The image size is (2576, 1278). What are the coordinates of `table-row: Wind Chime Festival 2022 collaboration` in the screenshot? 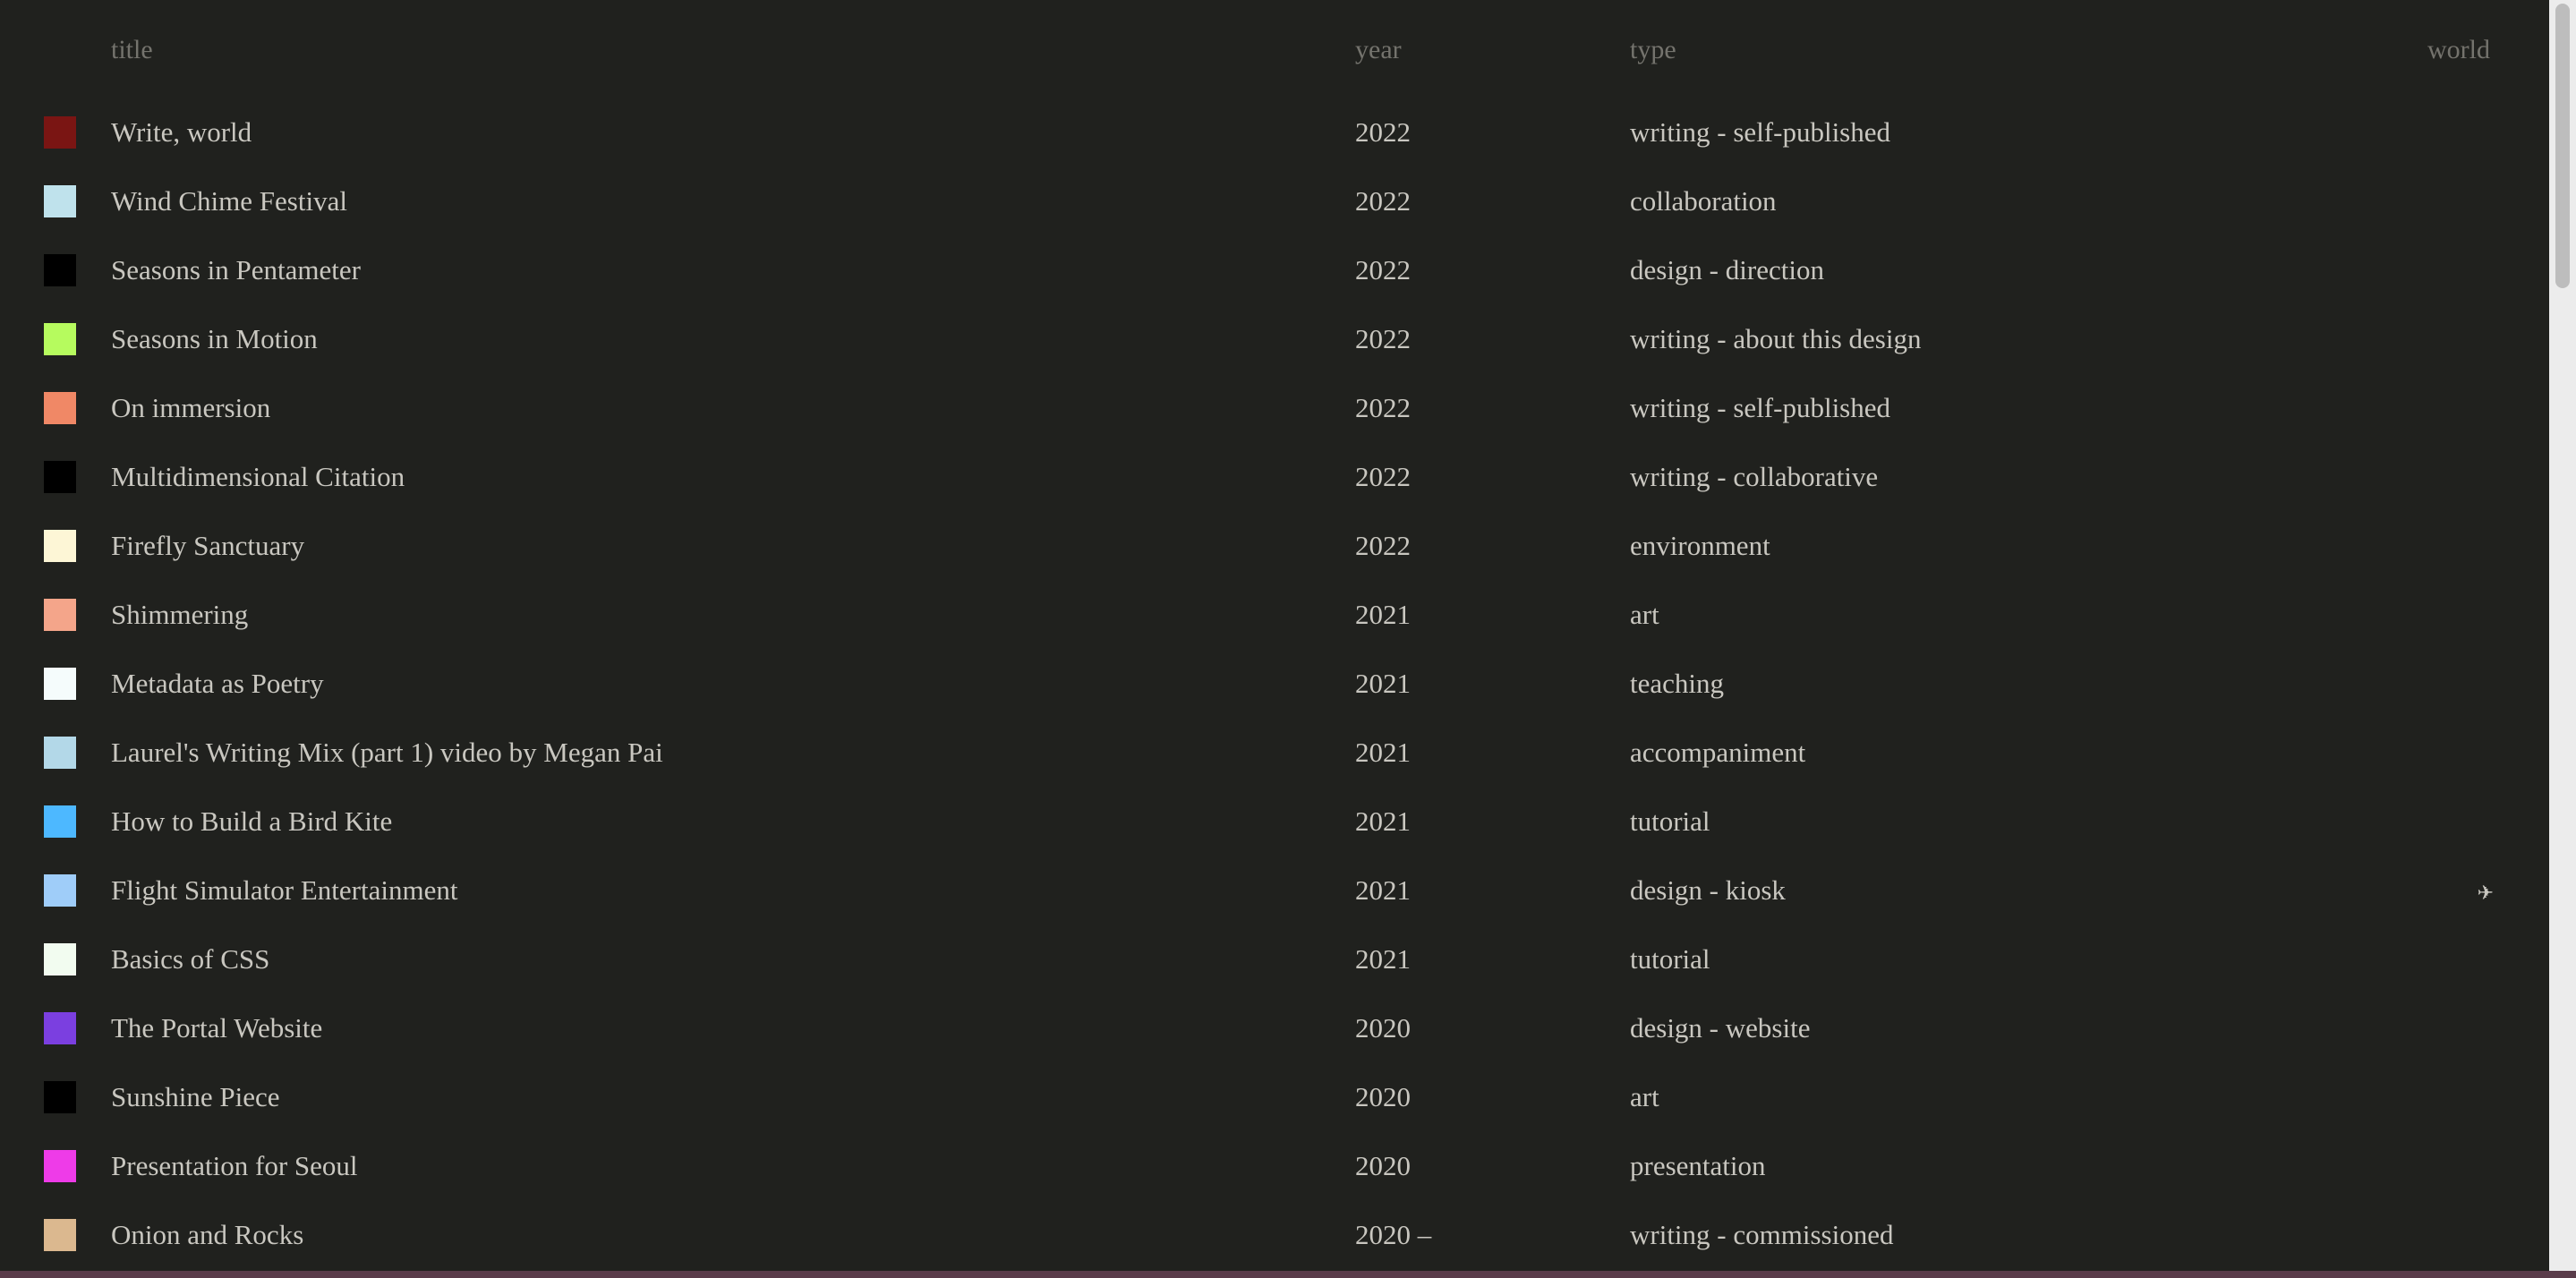 It's located at (1274, 203).